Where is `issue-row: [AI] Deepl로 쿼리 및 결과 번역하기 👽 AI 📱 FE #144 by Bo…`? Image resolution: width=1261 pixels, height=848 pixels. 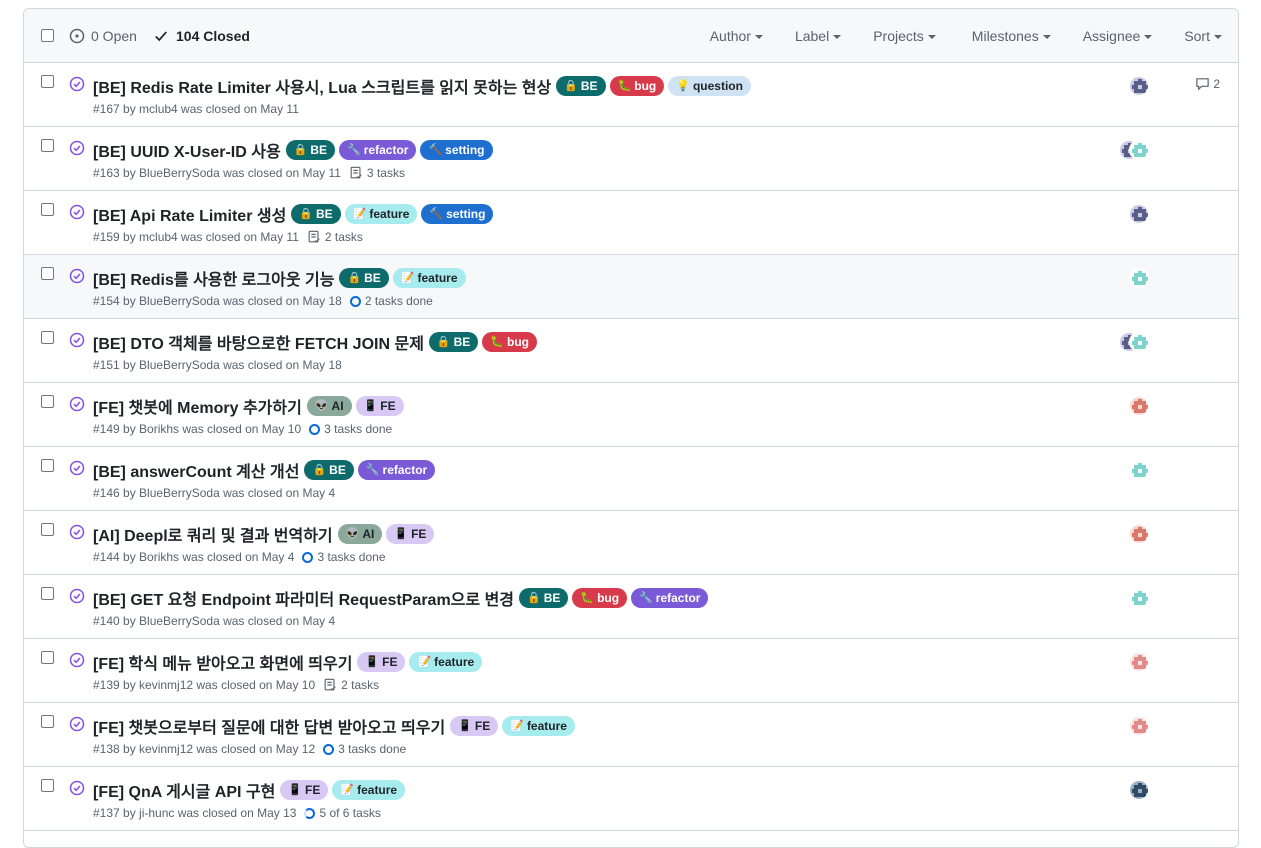
issue-row: [AI] Deepl로 쿼리 및 결과 번역하기 👽 AI 📱 FE #144 by Bo… is located at coordinates (631, 543).